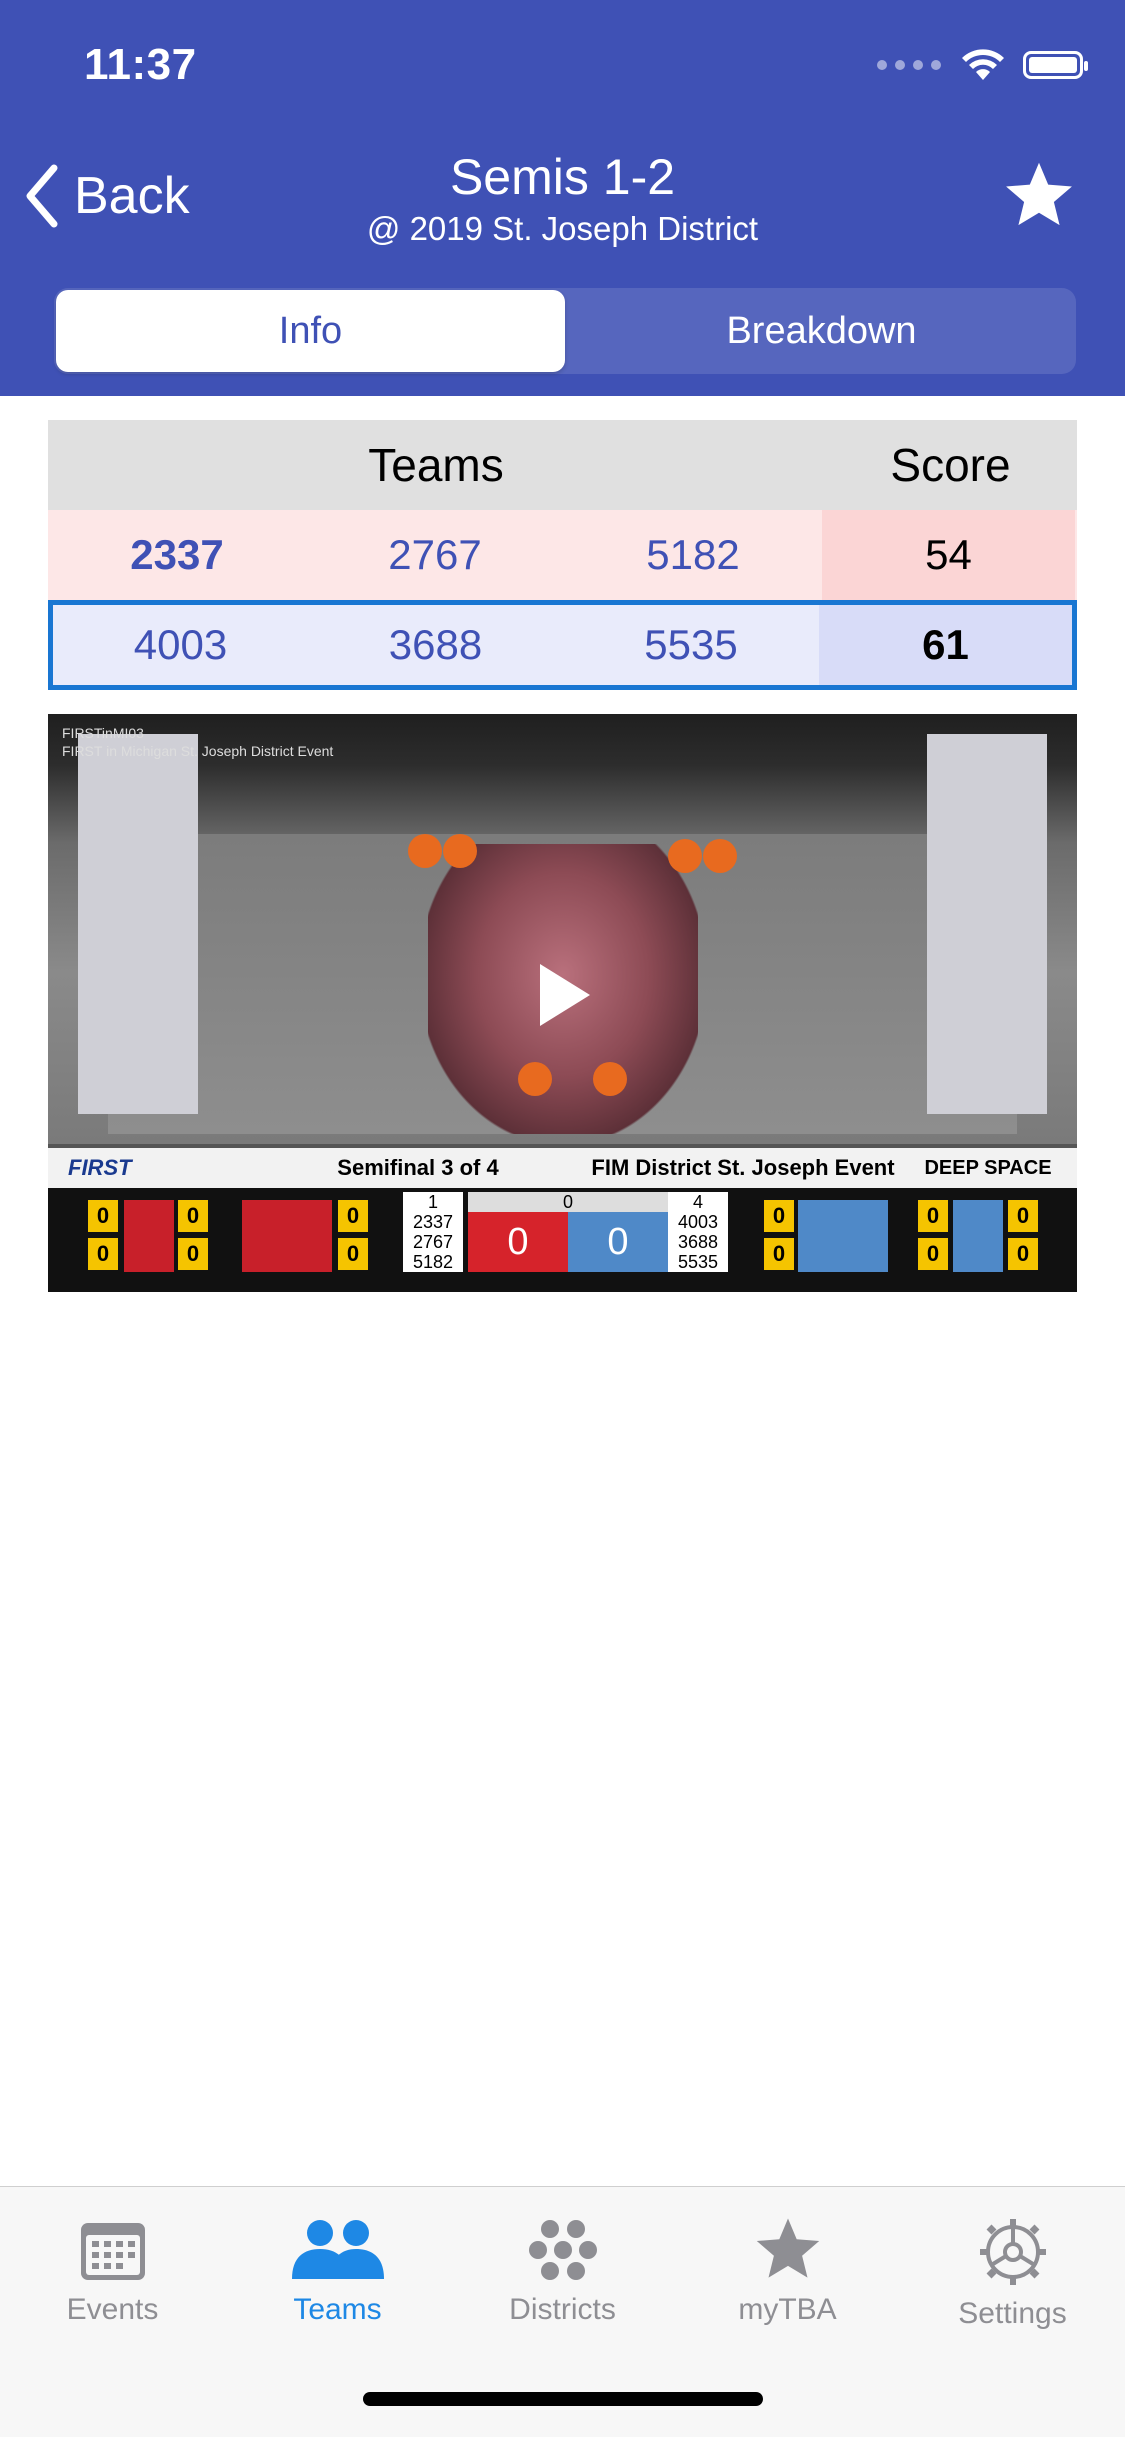  What do you see at coordinates (562, 2250) in the screenshot?
I see `dots-icon` at bounding box center [562, 2250].